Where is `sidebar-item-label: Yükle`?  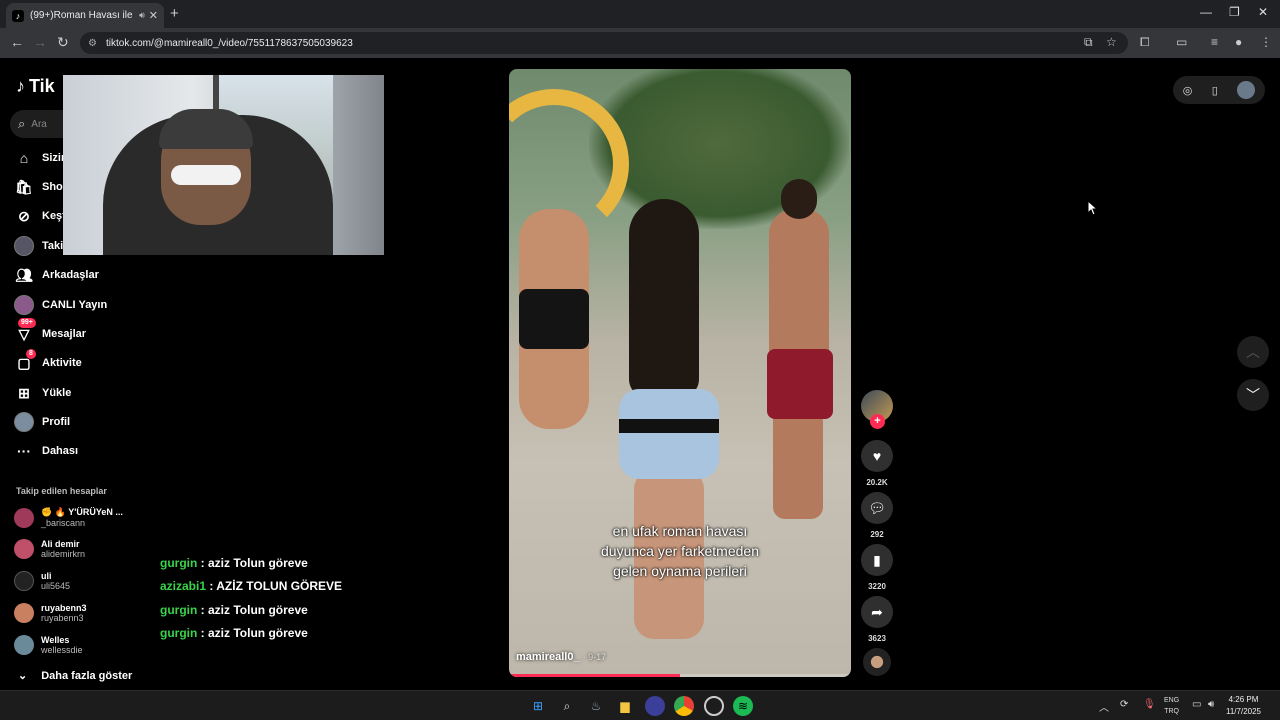
sidebar-item-label: Yükle is located at coordinates (57, 393).